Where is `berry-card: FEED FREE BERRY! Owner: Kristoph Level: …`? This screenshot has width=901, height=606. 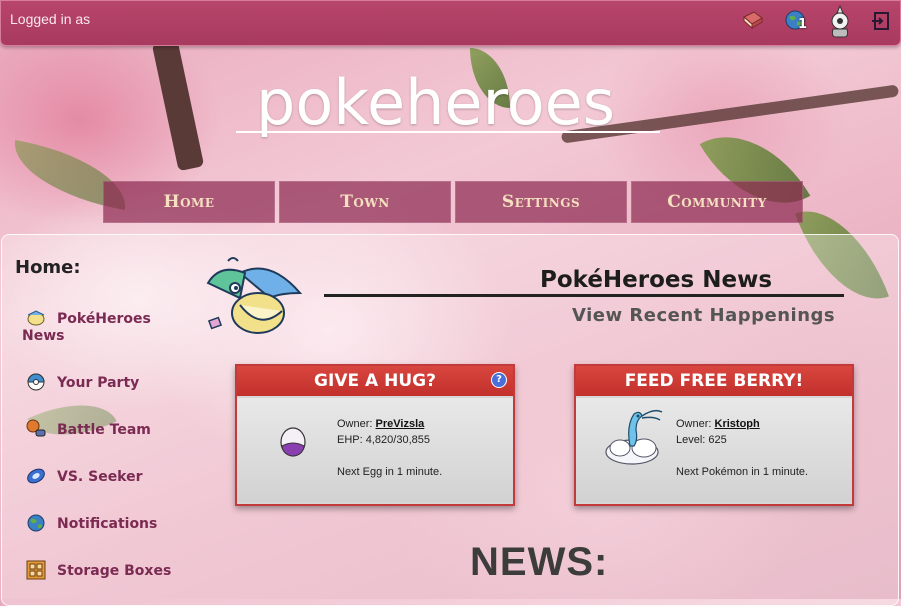
berry-card: FEED FREE BERRY! Owner: Kristoph Level: … is located at coordinates (714, 435).